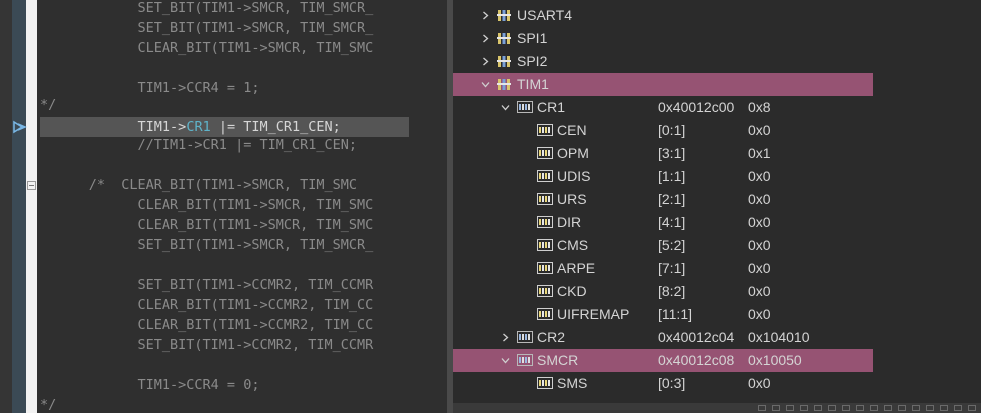 This screenshot has width=981, height=413. I want to click on register-name: UIFREMAP, so click(593, 314).